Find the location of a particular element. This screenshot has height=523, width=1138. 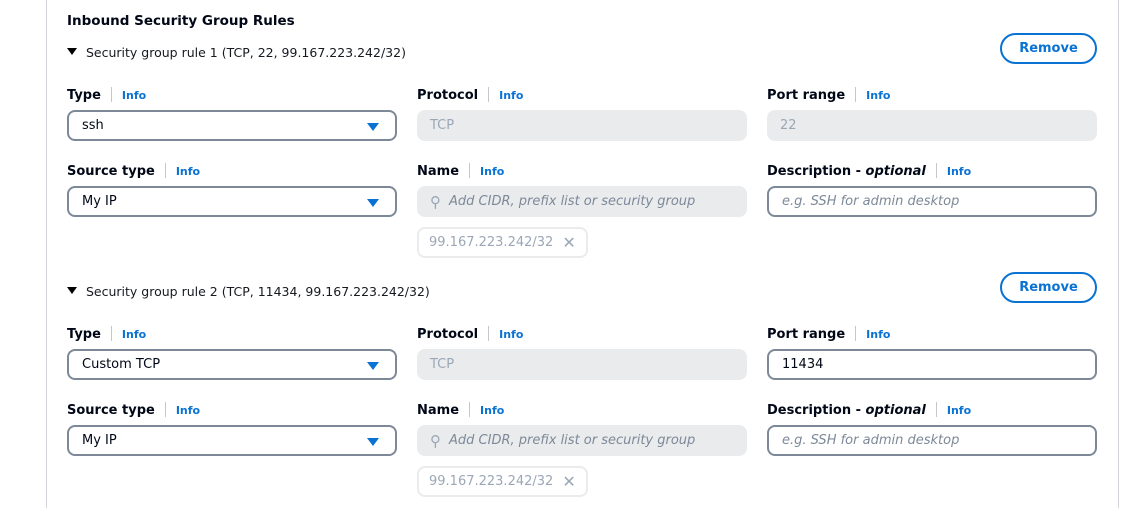

type-select: Custom TCP is located at coordinates (232, 364).